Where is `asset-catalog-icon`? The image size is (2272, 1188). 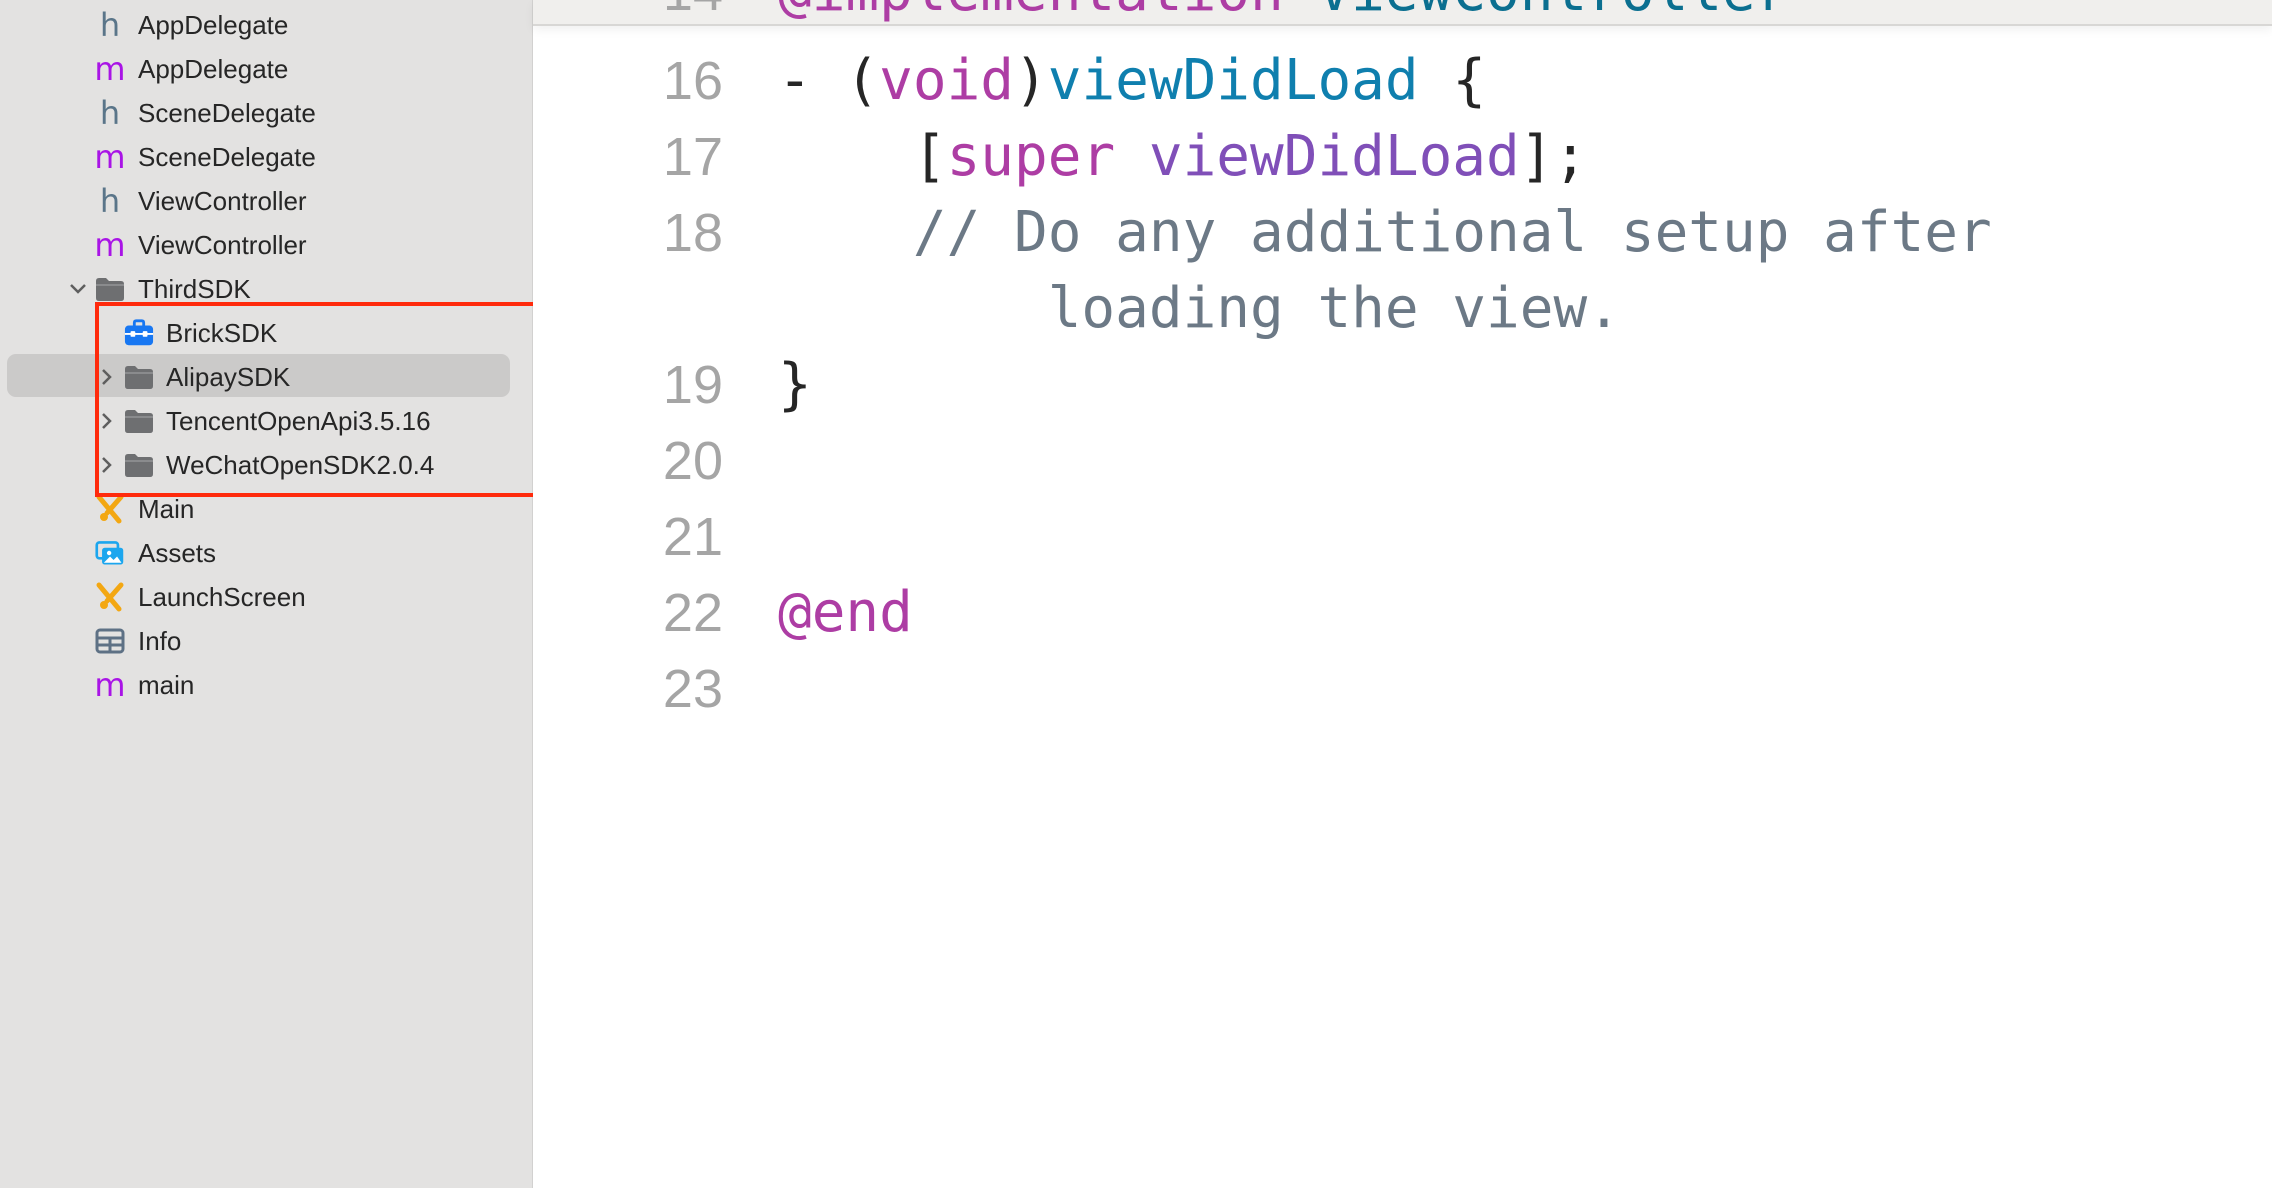 asset-catalog-icon is located at coordinates (110, 553).